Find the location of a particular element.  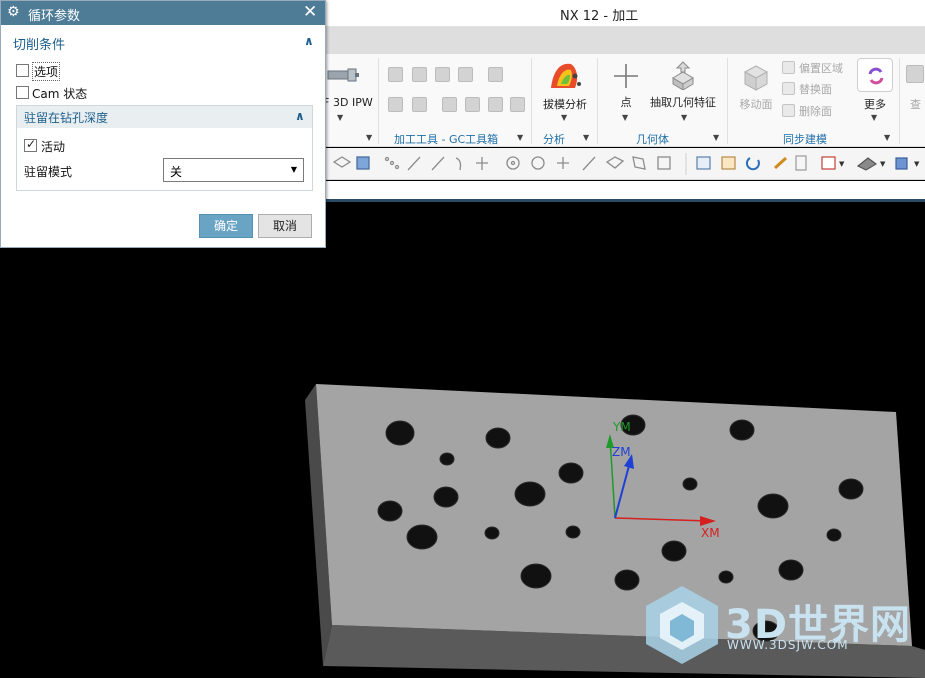

cam-status-label: Cam 状态 is located at coordinates (59, 93).